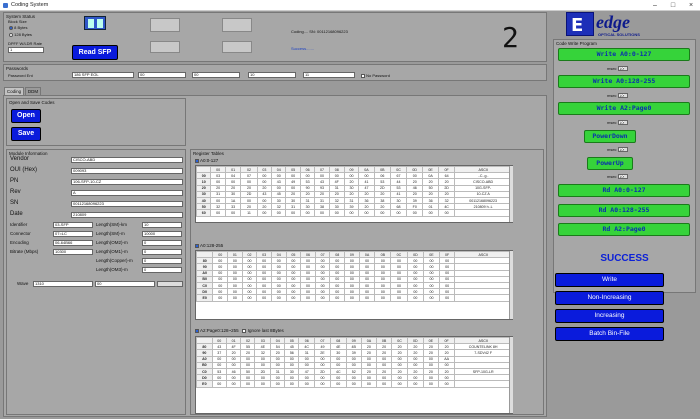  I want to click on pn-field: 106-SFP-10-CZ, so click(127, 182).